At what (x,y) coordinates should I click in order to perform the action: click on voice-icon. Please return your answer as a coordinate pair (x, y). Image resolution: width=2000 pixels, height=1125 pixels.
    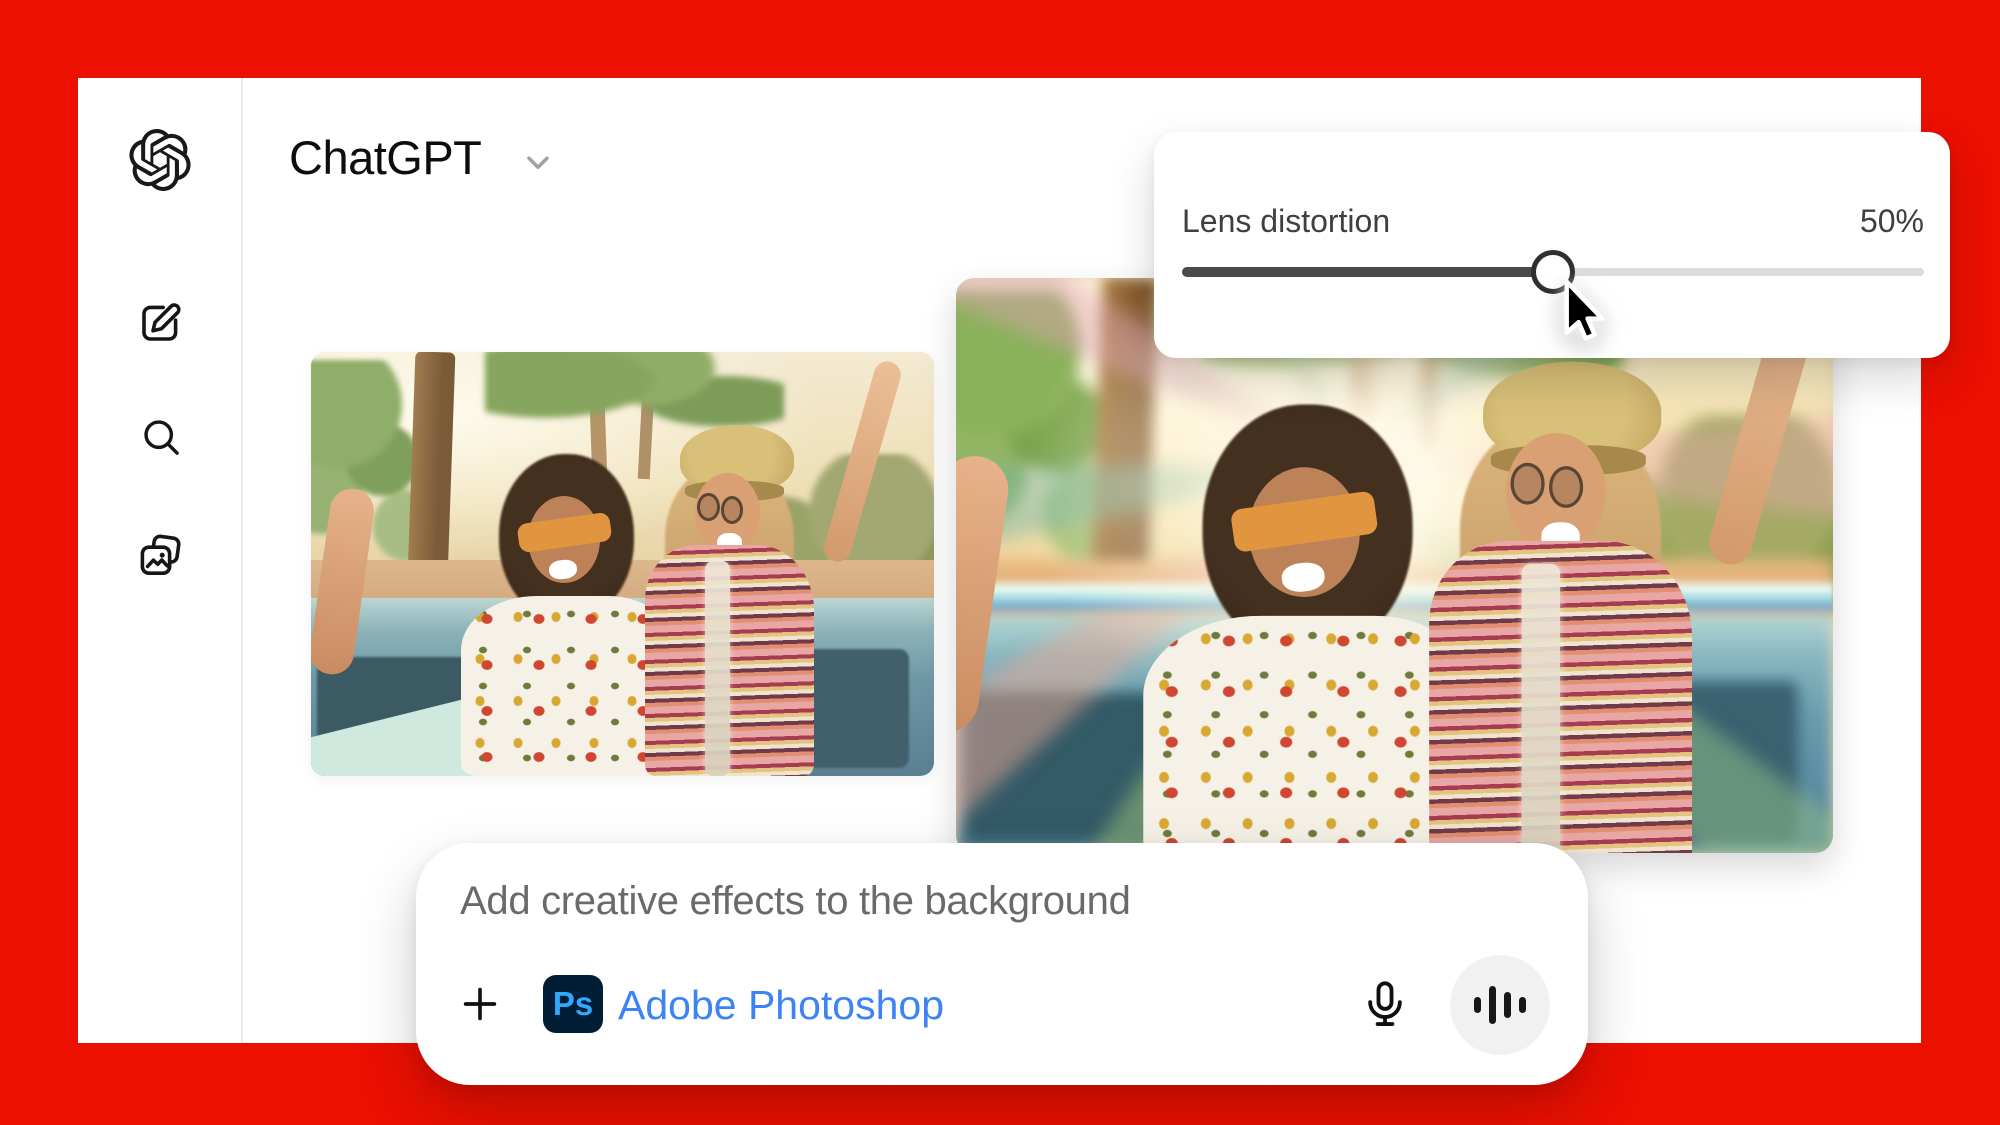
    Looking at the image, I should click on (1477, 1005).